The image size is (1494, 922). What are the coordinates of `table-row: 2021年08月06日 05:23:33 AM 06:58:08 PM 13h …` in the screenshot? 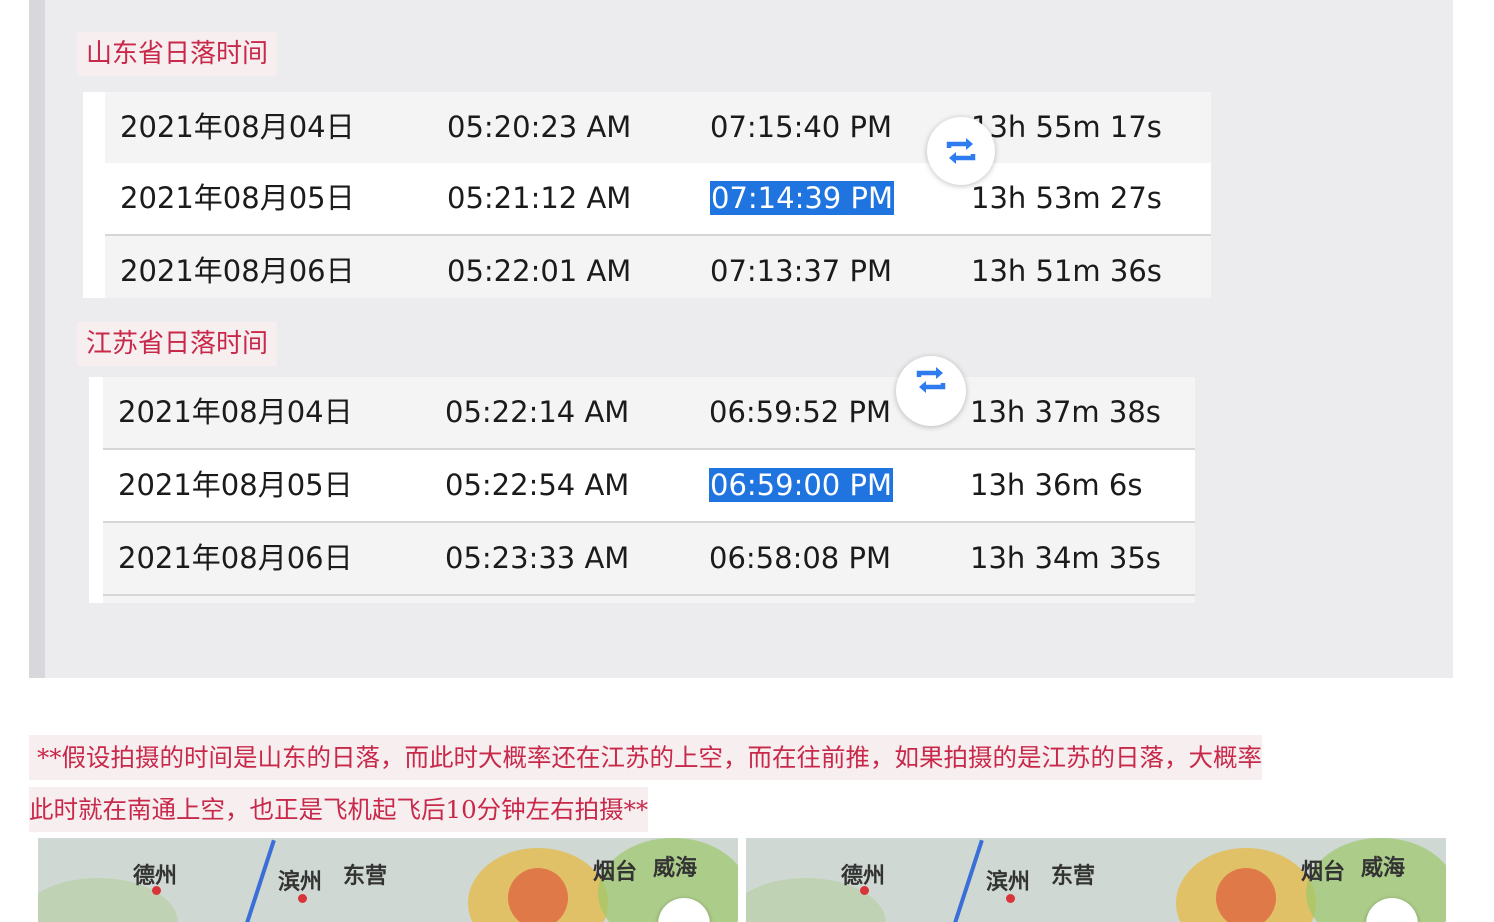 It's located at (649, 559).